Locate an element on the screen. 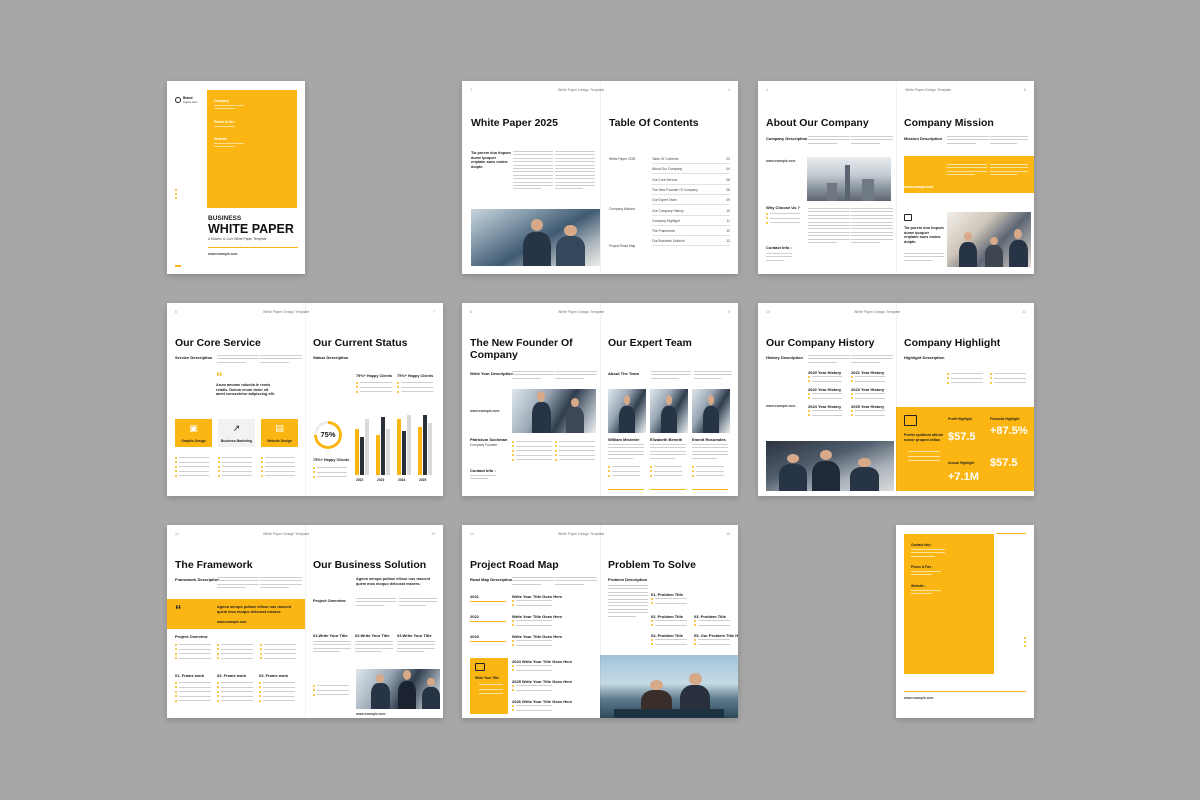  roadmap-year-line is located at coordinates (488, 641).